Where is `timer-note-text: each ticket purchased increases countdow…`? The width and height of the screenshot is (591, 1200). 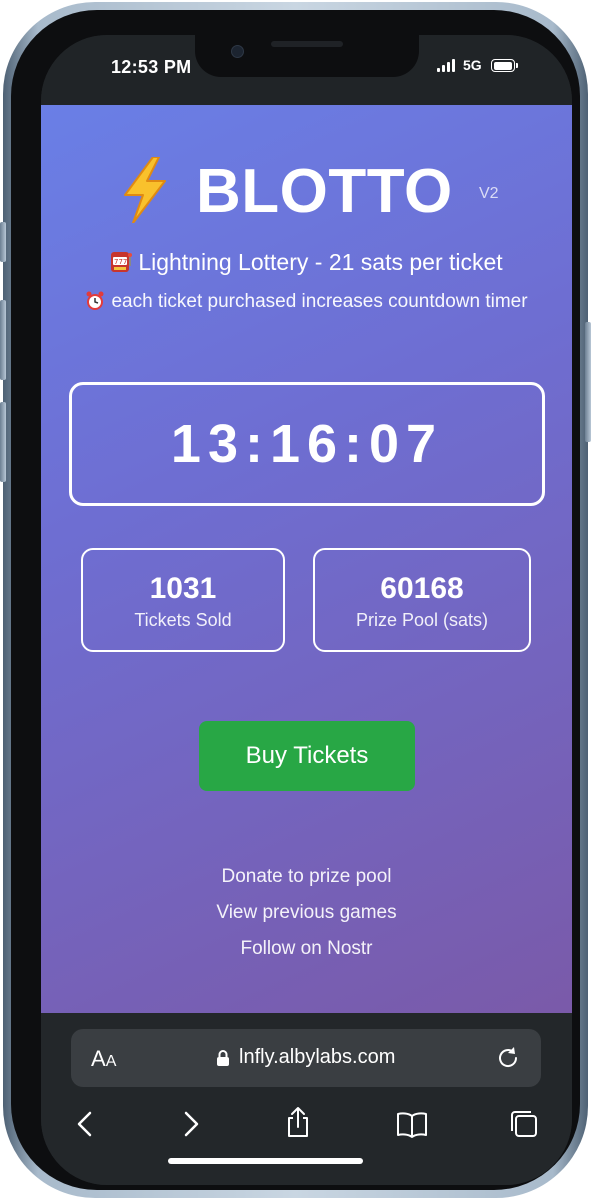 timer-note-text: each ticket purchased increases countdow… is located at coordinates (319, 301).